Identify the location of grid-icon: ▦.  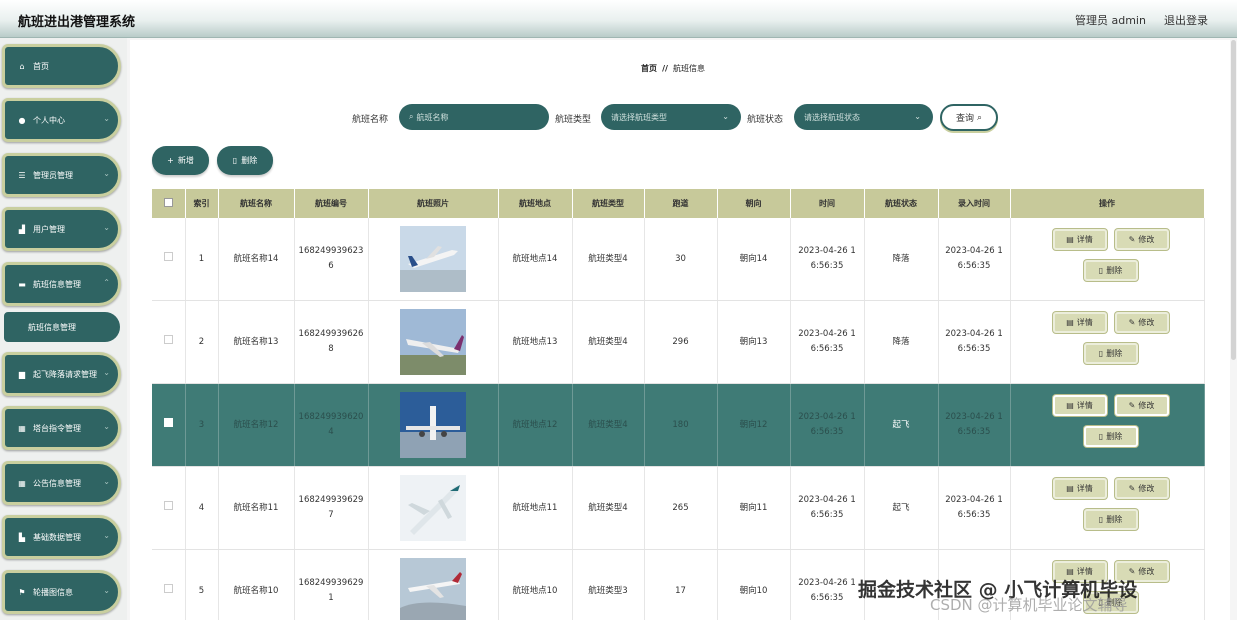
(22, 428).